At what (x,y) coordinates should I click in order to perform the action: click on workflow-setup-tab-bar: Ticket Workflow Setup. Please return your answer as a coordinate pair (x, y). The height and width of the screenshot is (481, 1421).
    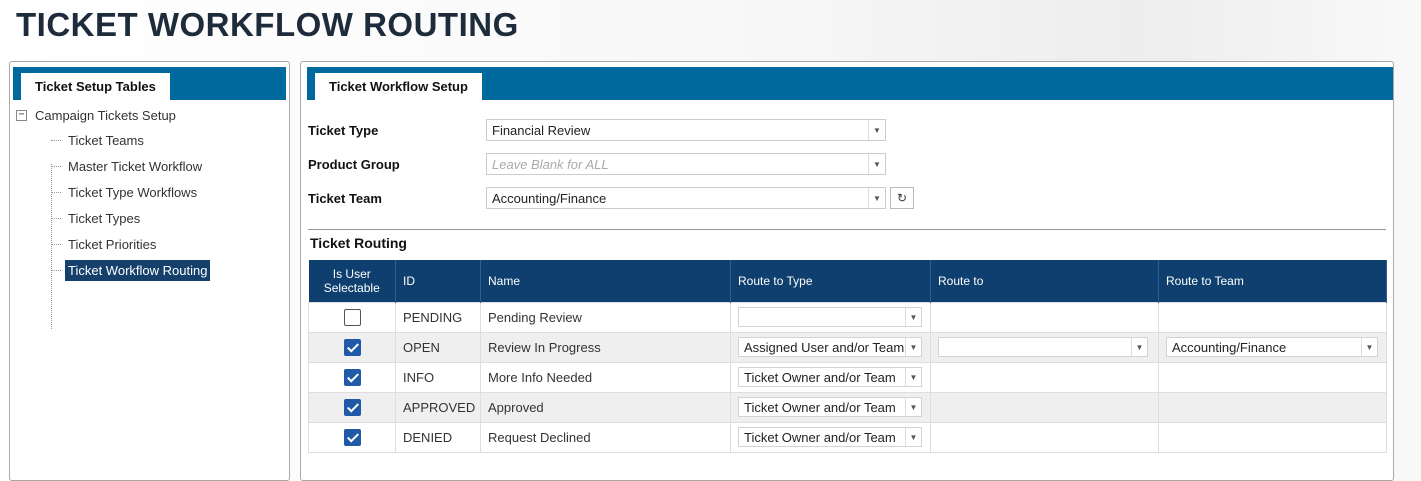
    Looking at the image, I should click on (850, 83).